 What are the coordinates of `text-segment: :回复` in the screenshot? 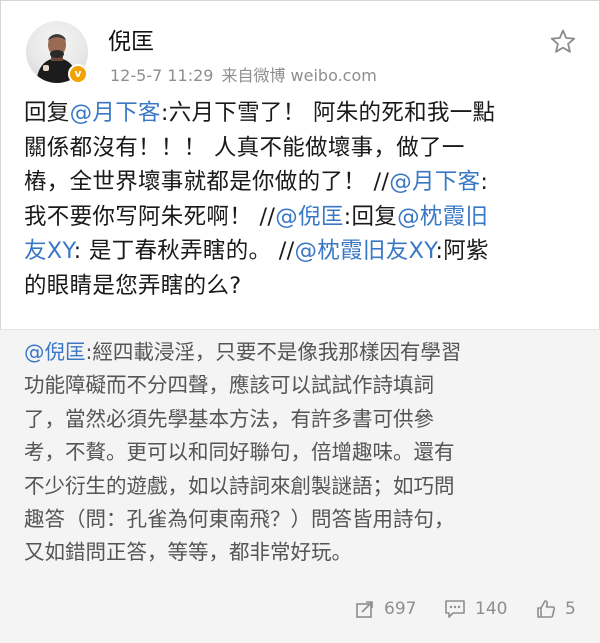 It's located at (370, 216).